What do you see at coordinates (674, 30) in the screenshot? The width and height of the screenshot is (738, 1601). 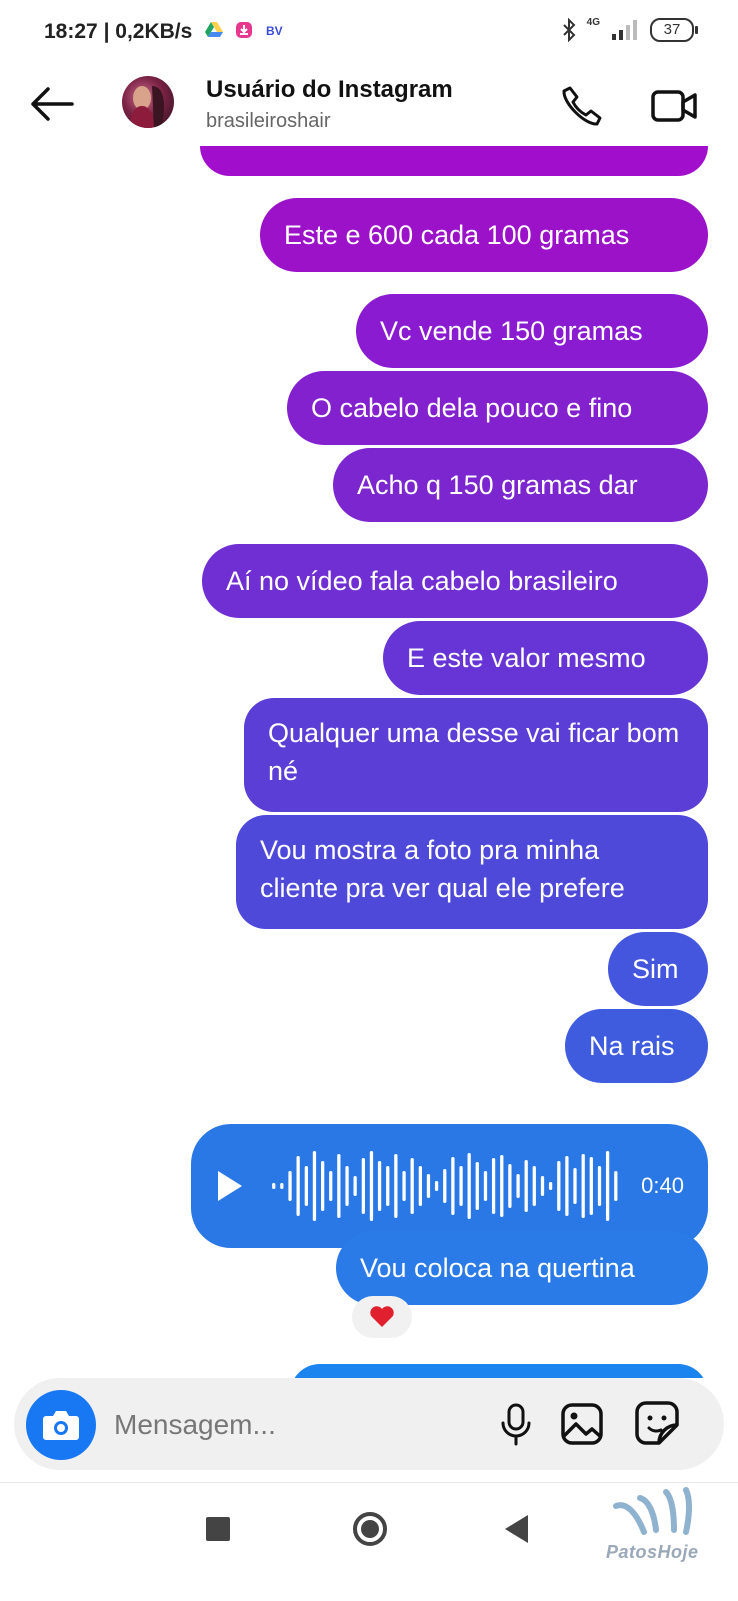 I see `battery-indicator: 37` at bounding box center [674, 30].